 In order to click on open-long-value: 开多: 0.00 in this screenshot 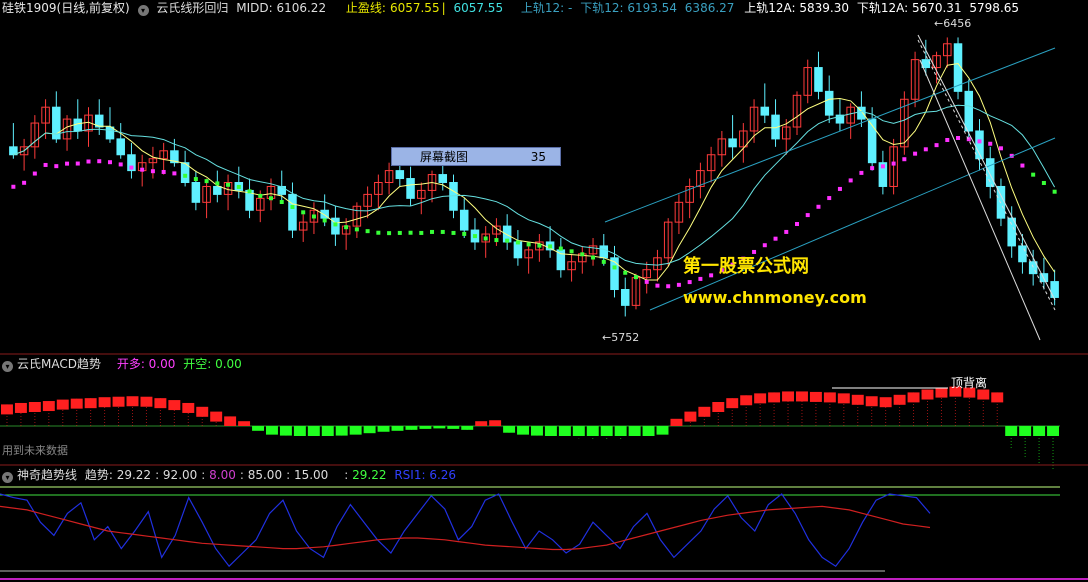, I will do `click(146, 364)`.